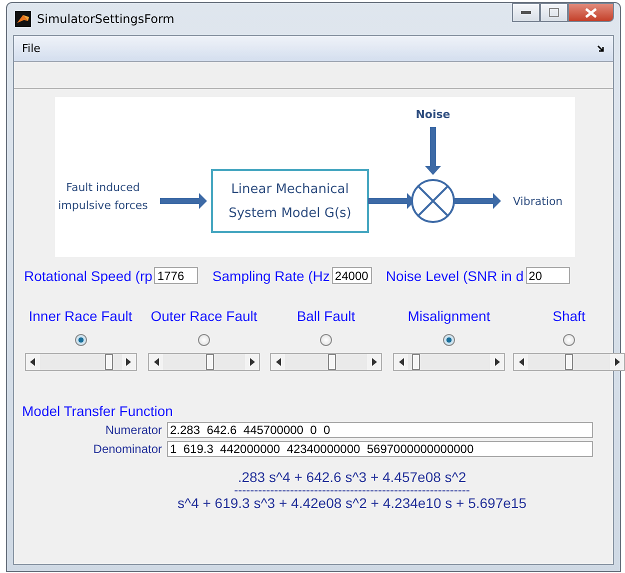 This screenshot has height=573, width=625. Describe the element at coordinates (183, 201) in the screenshot. I see `input-arrow` at that location.